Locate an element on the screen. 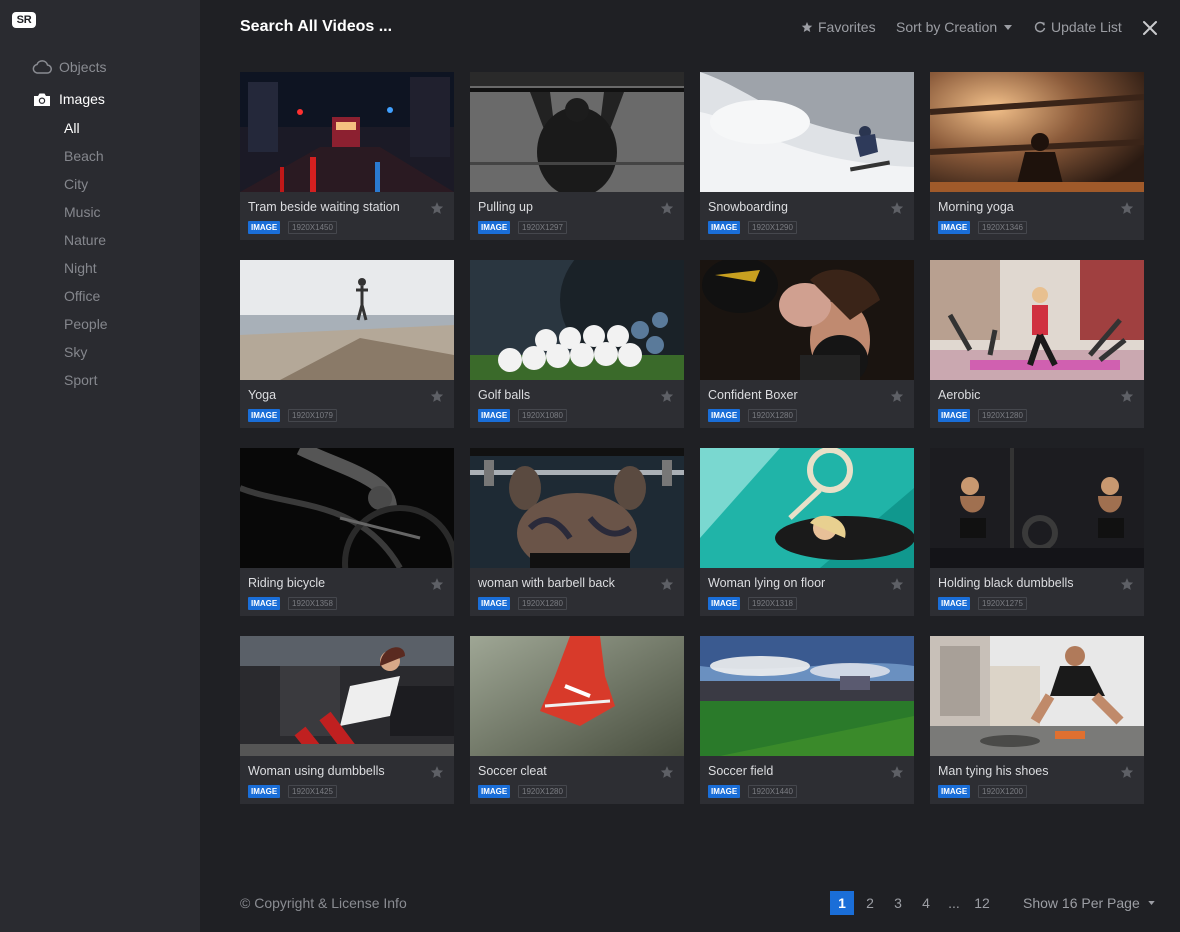  image-card: Morning yoga IMAGE 1920X1346 is located at coordinates (1037, 156).